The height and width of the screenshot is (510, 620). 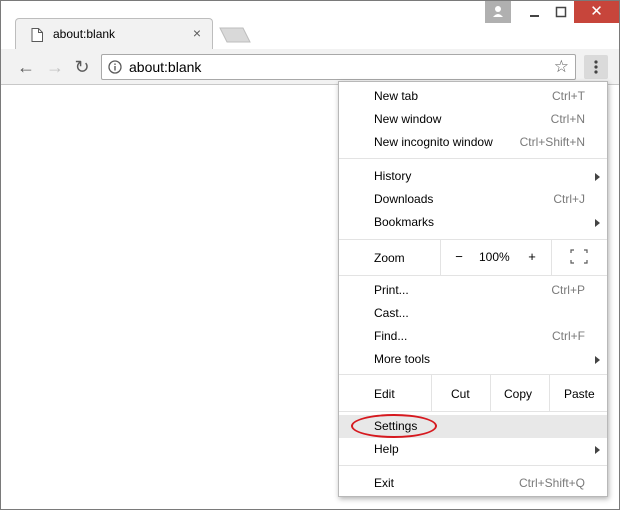 I want to click on kebab-menu-icon, so click(x=596, y=71).